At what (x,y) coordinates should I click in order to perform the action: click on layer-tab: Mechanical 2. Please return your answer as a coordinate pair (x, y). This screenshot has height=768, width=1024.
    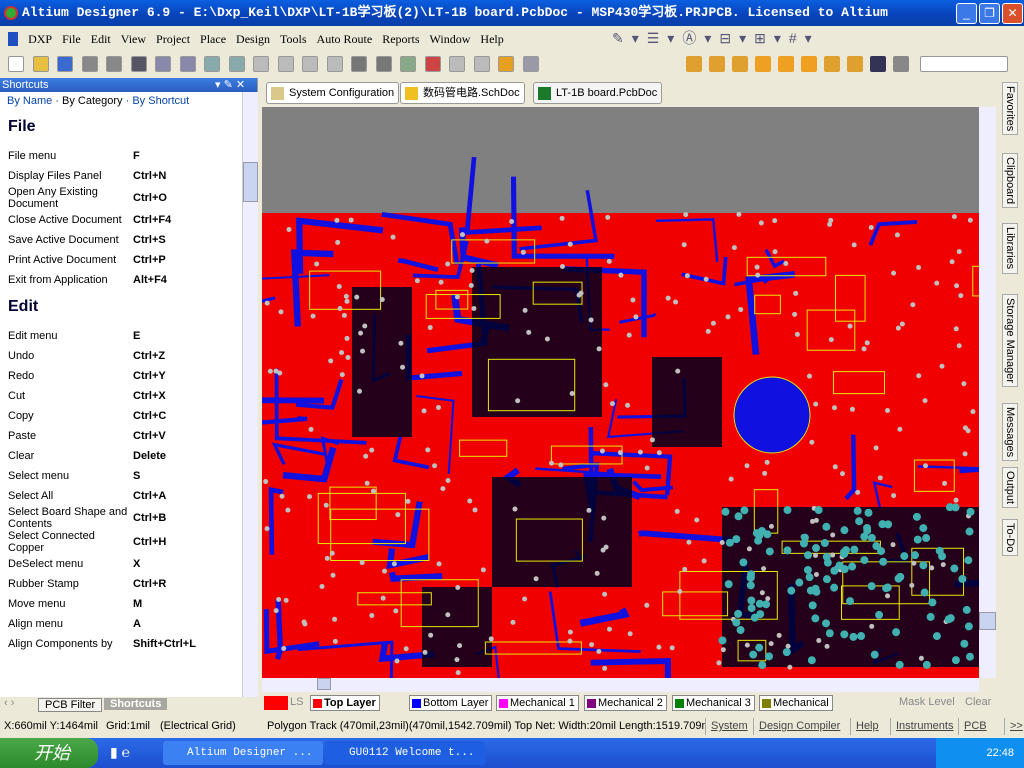
    Looking at the image, I should click on (625, 703).